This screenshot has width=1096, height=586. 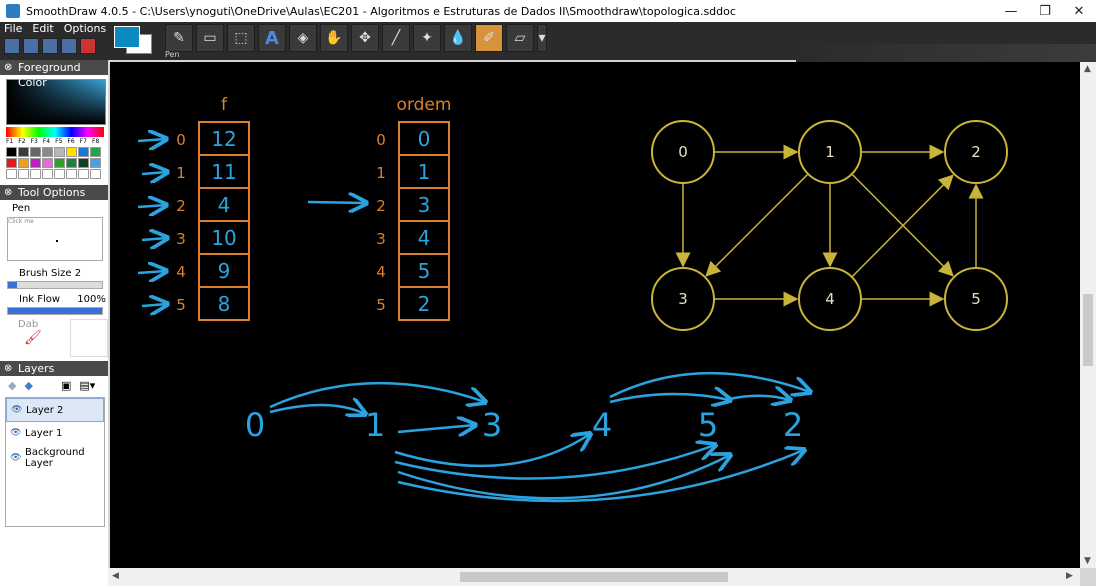 I want to click on minimize-button: —, so click(x=1011, y=11).